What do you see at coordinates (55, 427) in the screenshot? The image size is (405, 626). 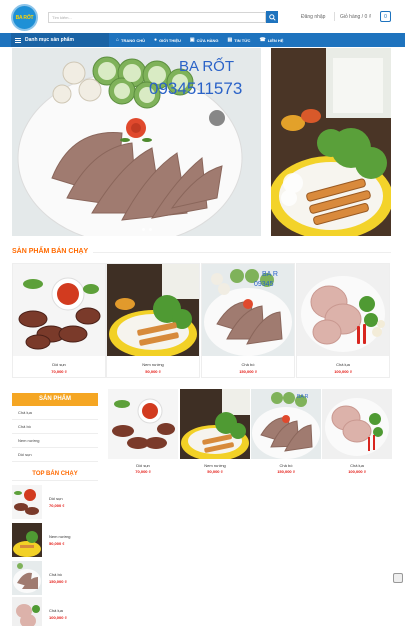 I see `sidebar-item-cha-bo: Chả bò` at bounding box center [55, 427].